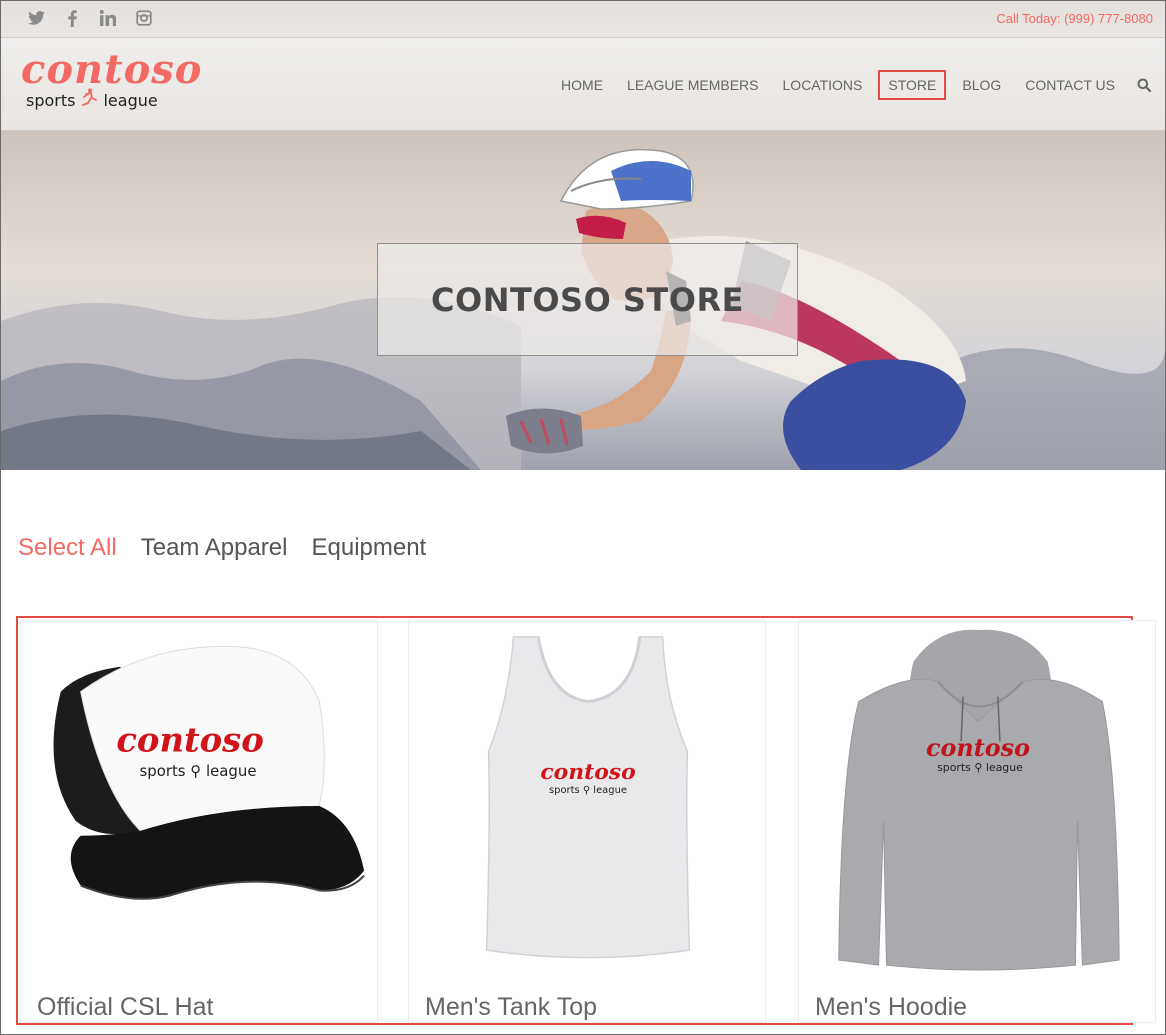  Describe the element at coordinates (125, 1007) in the screenshot. I see `product-name: Official CSL Hat` at that location.